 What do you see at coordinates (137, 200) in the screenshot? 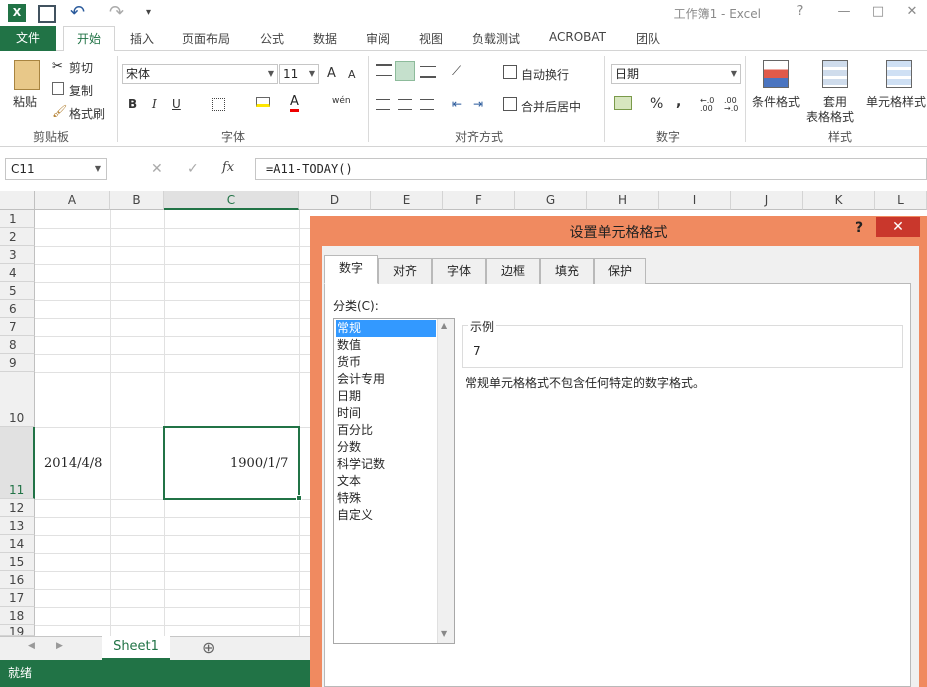
I see `column-header-b: B` at bounding box center [137, 200].